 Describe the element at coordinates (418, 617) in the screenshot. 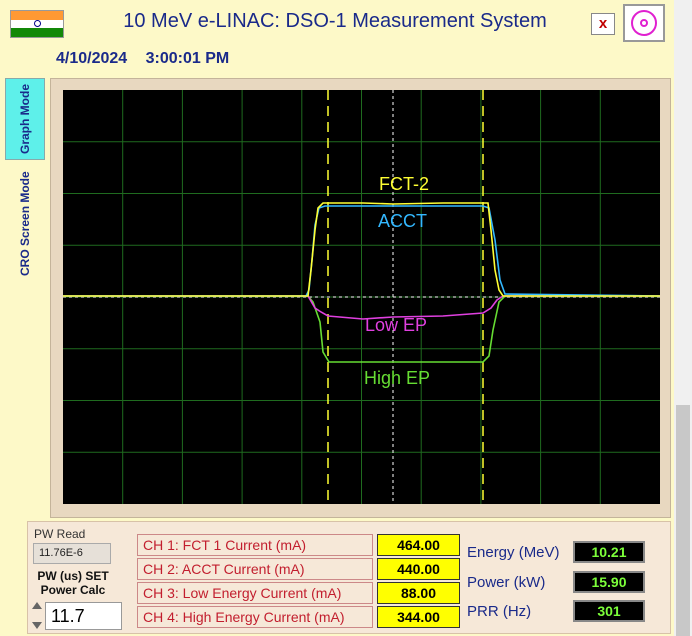

I see `ch4-value: 344.00` at that location.